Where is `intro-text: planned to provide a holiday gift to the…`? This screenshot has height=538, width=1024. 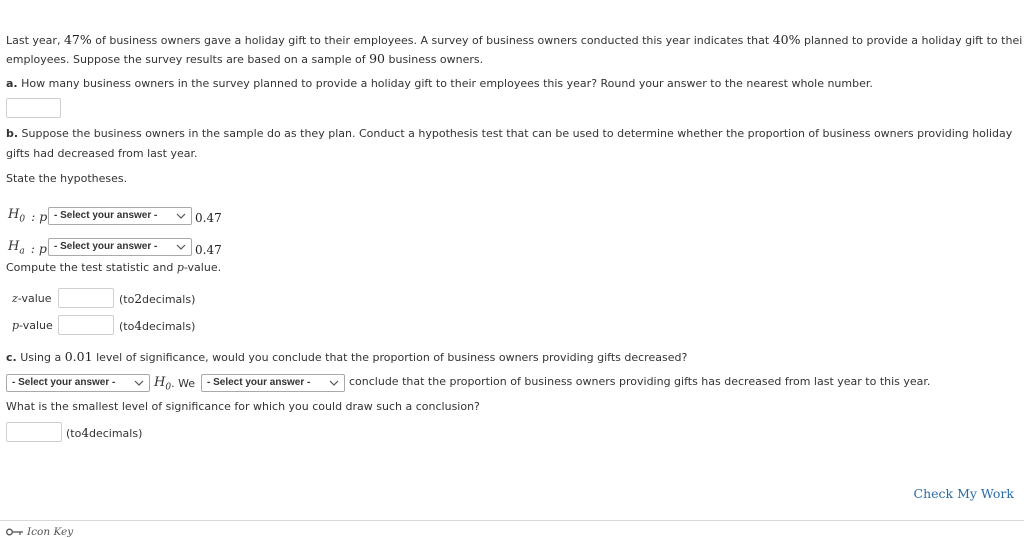
intro-text: planned to provide a holiday gift to the… is located at coordinates (911, 40).